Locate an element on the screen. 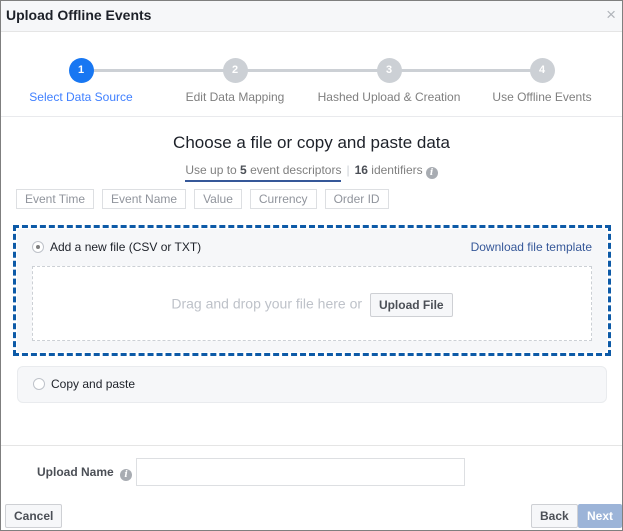 Image resolution: width=623 pixels, height=531 pixels. identifiers-count: 16 is located at coordinates (361, 170).